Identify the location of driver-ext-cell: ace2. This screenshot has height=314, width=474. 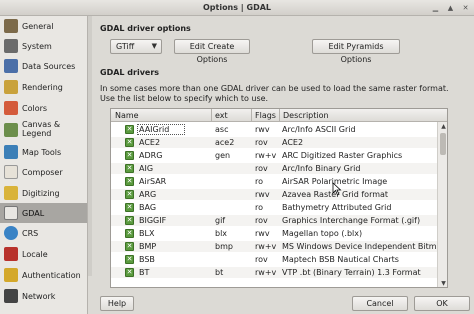
(225, 142).